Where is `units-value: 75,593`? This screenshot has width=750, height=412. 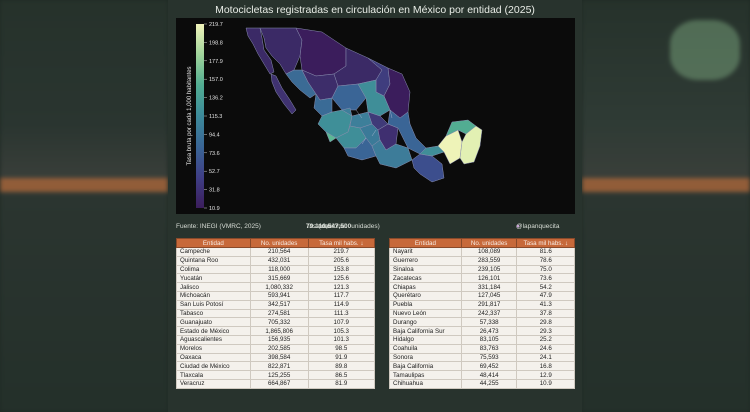
units-value: 75,593 is located at coordinates (489, 357).